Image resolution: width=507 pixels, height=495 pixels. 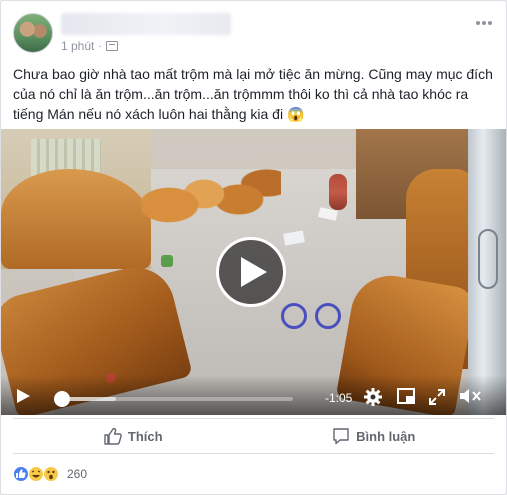 I want to click on ellipsis-icon, so click(x=484, y=23).